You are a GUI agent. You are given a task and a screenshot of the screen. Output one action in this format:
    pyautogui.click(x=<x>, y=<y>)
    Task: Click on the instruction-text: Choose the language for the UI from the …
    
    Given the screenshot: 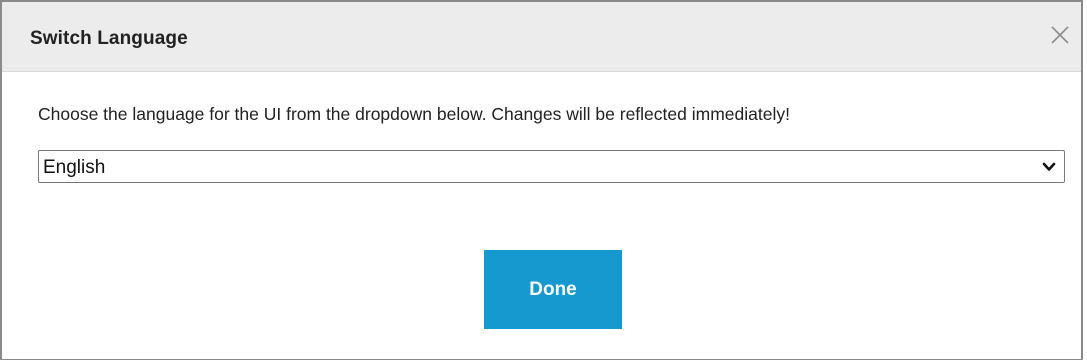 What is the action you would take?
    pyautogui.click(x=414, y=114)
    